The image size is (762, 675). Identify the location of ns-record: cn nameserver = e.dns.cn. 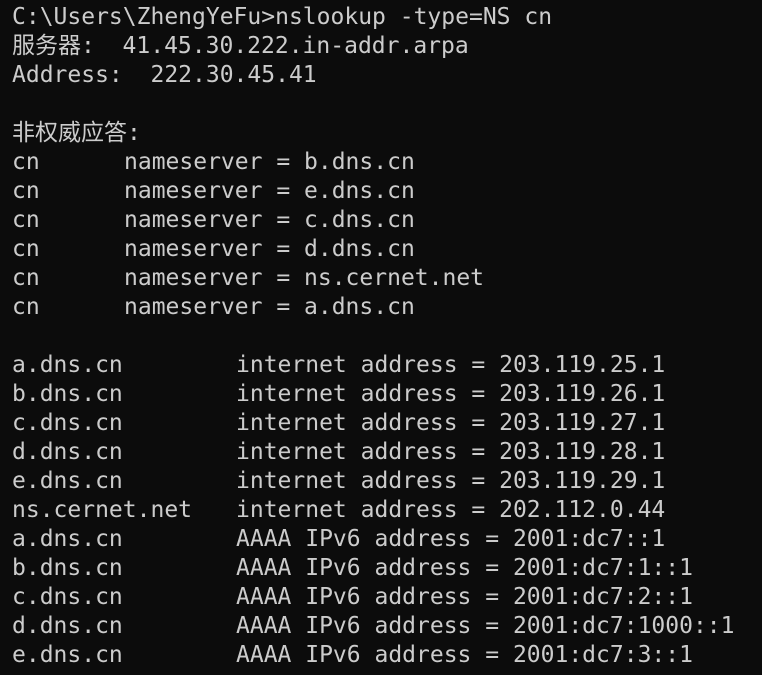
(387, 191).